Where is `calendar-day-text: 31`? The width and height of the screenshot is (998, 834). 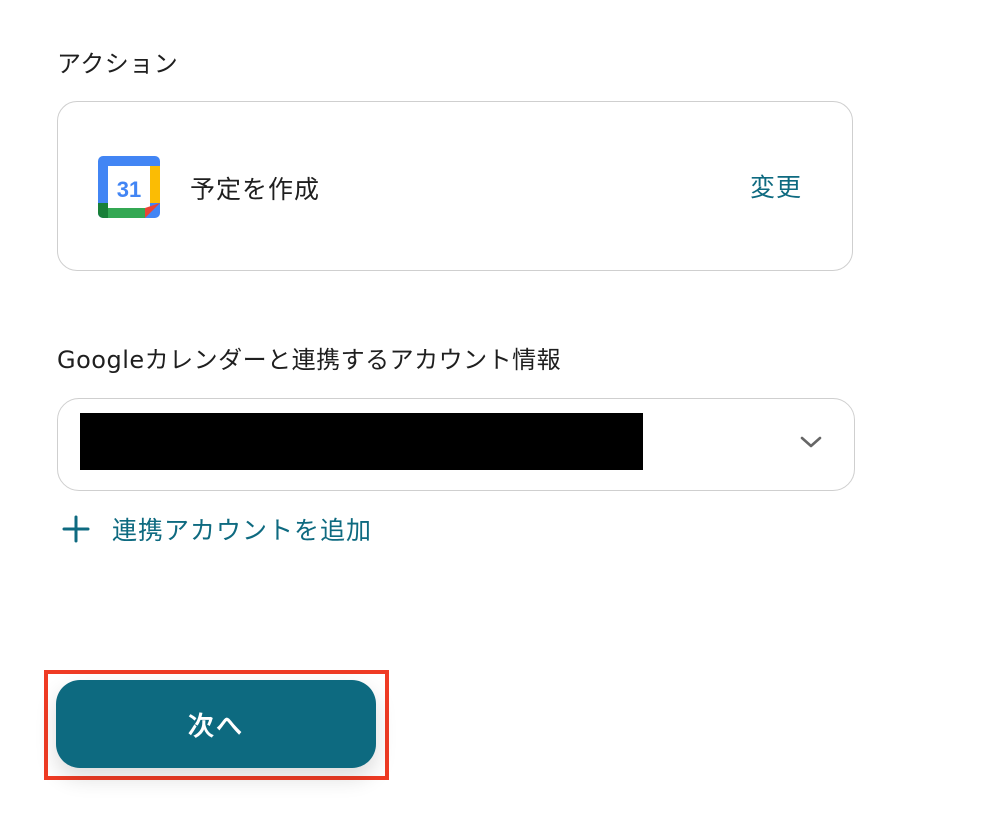 calendar-day-text: 31 is located at coordinates (129, 189).